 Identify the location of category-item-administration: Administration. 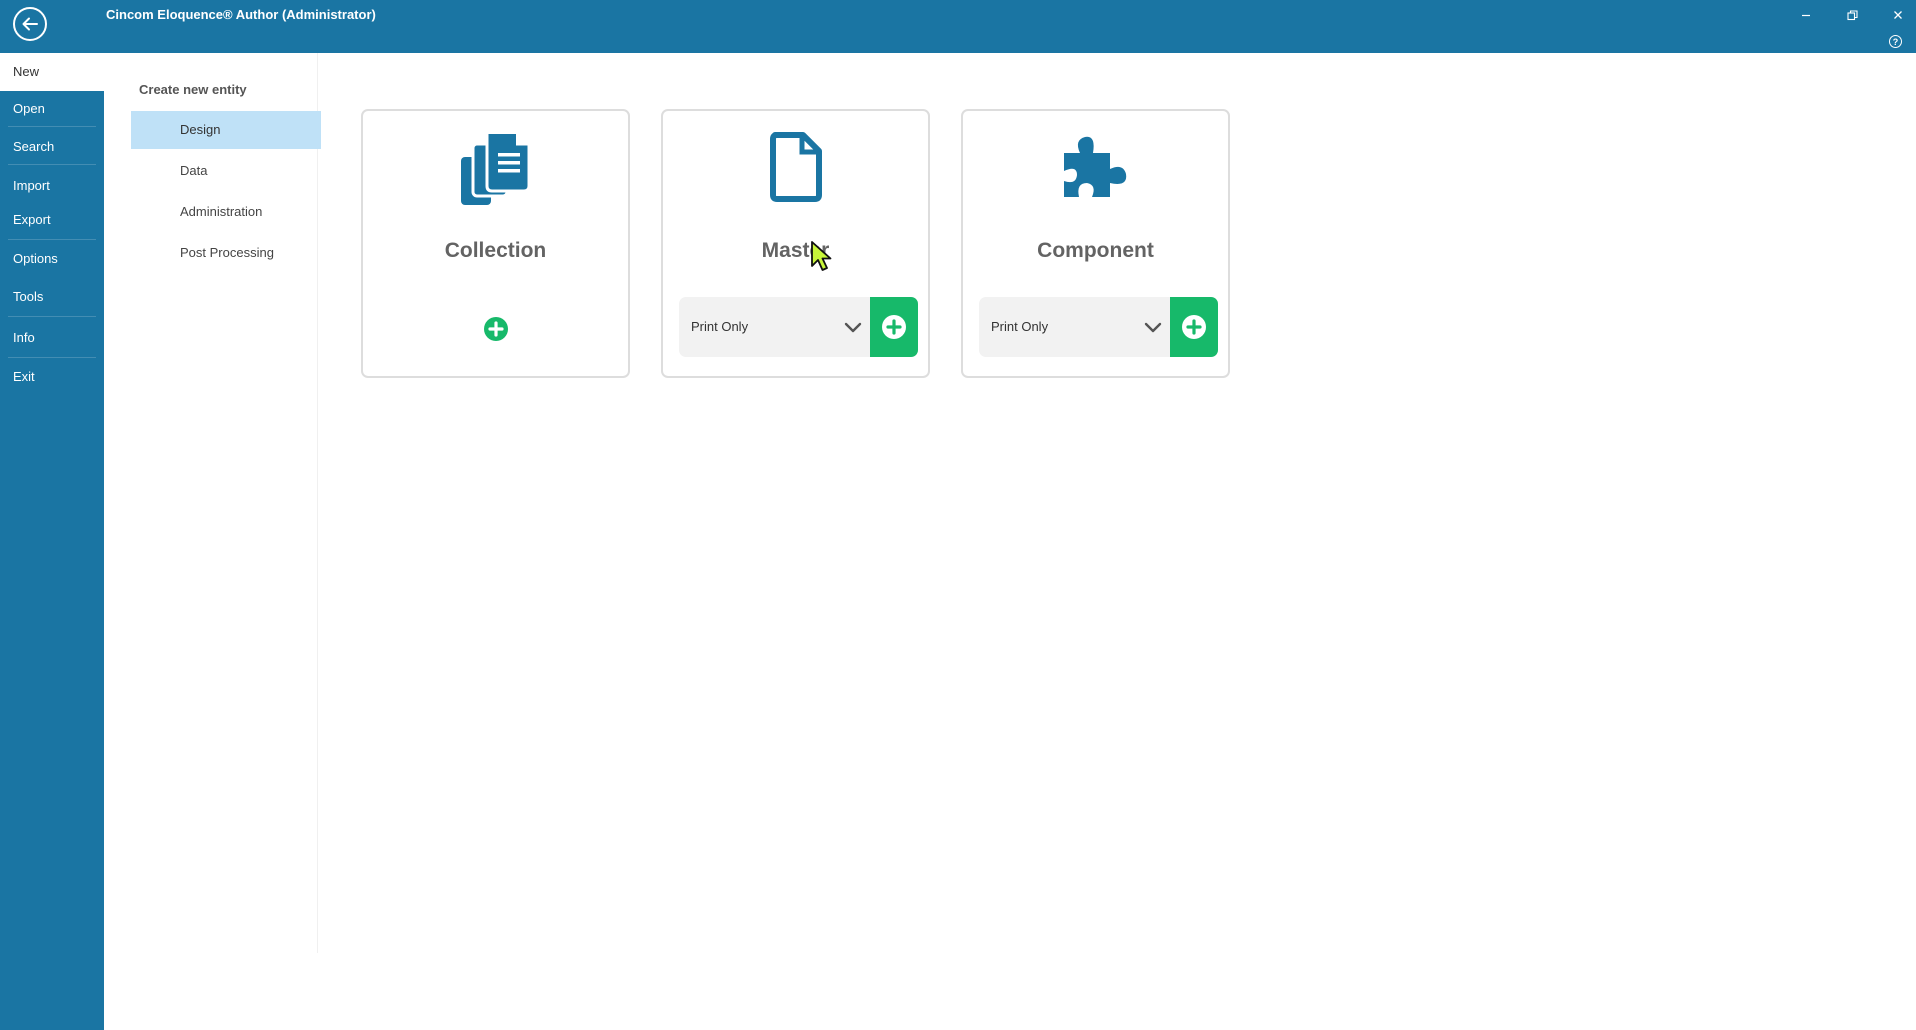
(226, 212).